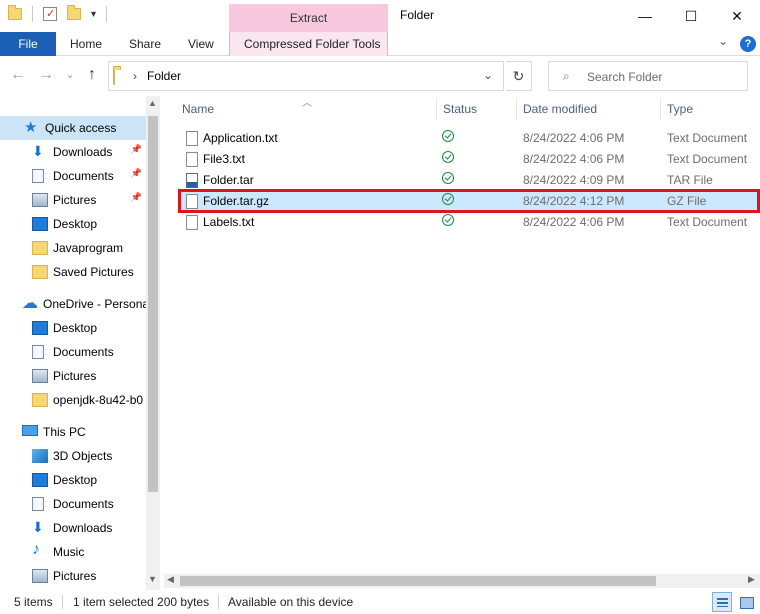  What do you see at coordinates (75, 224) in the screenshot?
I see `sidebar-item-label: Desktop` at bounding box center [75, 224].